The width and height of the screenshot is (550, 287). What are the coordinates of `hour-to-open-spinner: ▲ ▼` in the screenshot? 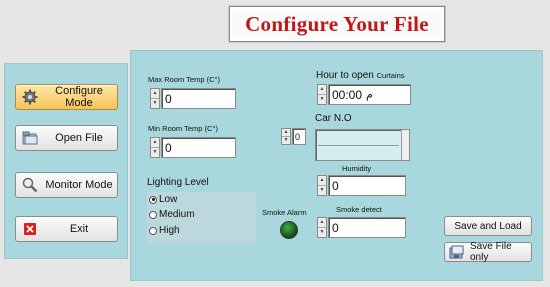 It's located at (322, 94).